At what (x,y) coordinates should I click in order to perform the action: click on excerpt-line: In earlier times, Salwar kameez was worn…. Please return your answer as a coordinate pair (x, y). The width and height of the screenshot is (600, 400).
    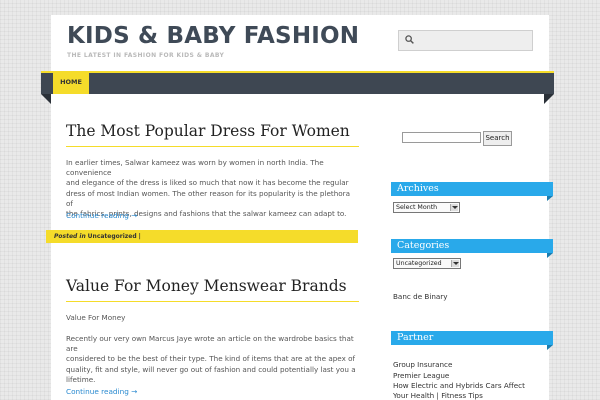
    Looking at the image, I should click on (195, 168).